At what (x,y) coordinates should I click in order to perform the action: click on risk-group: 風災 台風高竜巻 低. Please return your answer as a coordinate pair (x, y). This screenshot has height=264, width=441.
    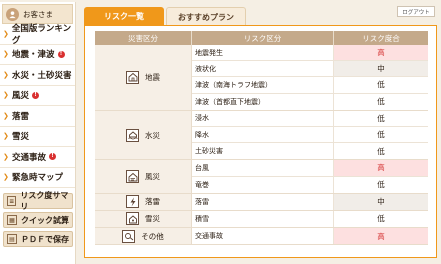
    Looking at the image, I should click on (261, 177).